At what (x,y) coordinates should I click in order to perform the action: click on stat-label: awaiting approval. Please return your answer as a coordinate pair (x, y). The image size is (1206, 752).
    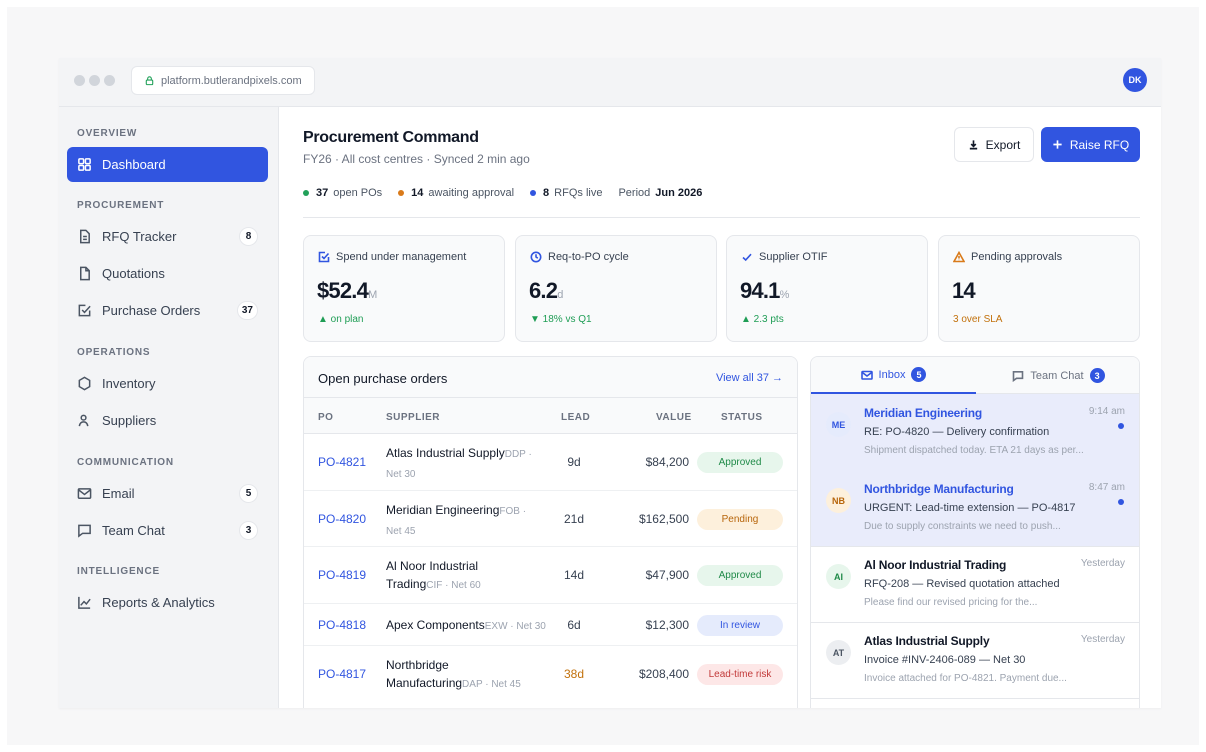
    Looking at the image, I should click on (471, 193).